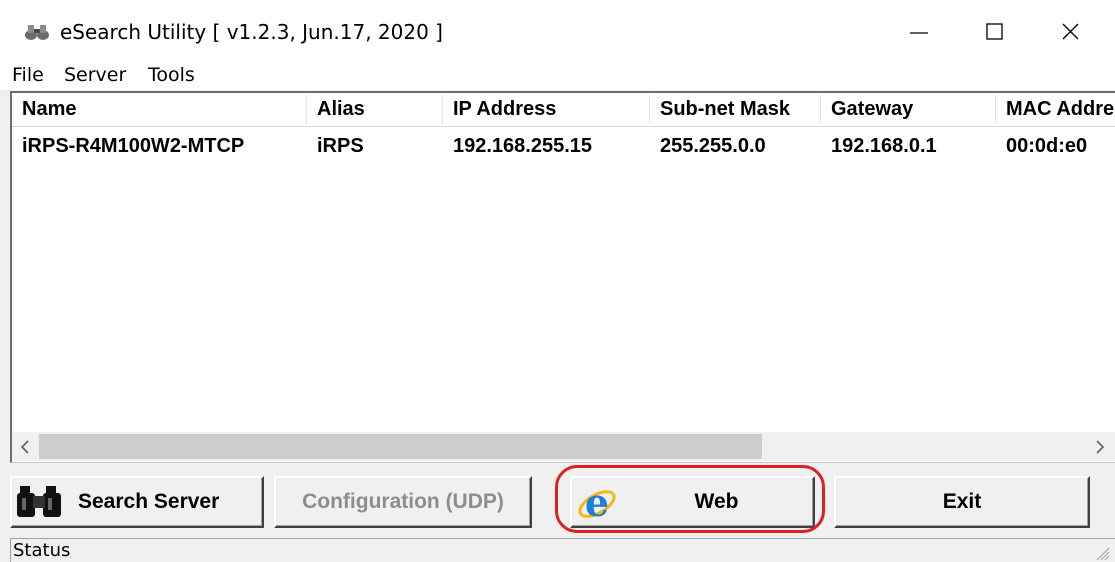 The image size is (1115, 562). What do you see at coordinates (557, 77) in the screenshot?
I see `menu-bar: File Server Tools` at bounding box center [557, 77].